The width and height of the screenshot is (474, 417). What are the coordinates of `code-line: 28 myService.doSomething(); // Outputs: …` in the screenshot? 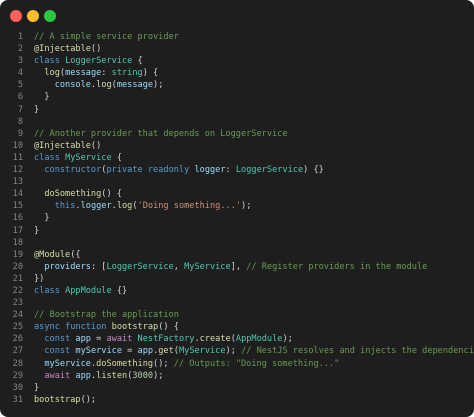 It's located at (237, 364).